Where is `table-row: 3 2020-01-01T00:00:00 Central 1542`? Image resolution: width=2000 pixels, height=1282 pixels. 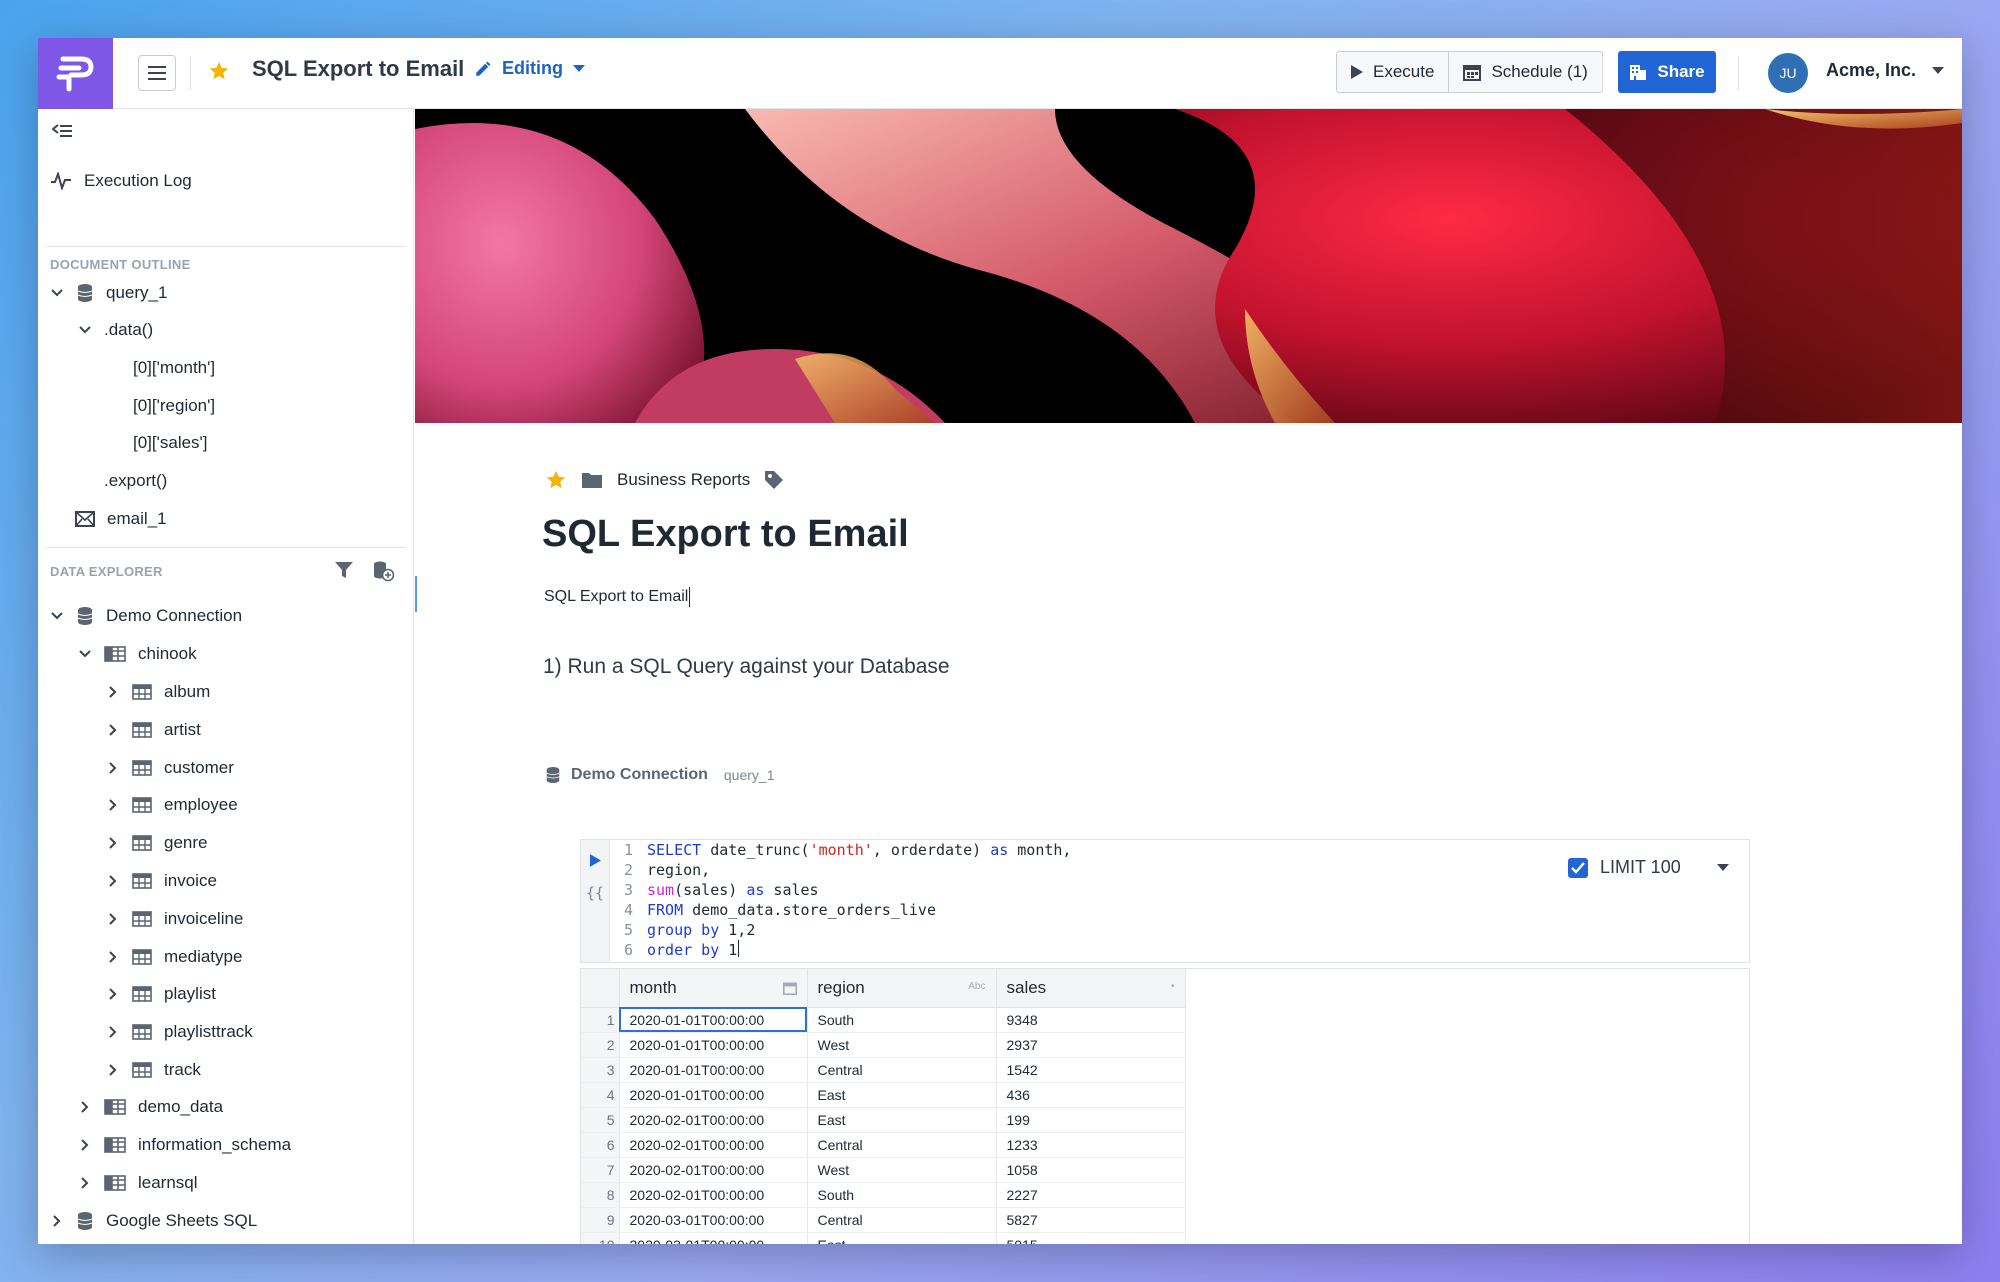 table-row: 3 2020-01-01T00:00:00 Central 1542 is located at coordinates (883, 1070).